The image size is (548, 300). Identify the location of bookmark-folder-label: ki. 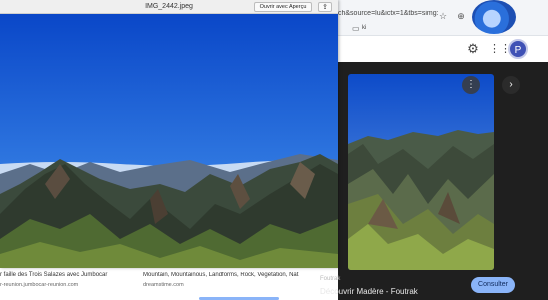
(364, 28).